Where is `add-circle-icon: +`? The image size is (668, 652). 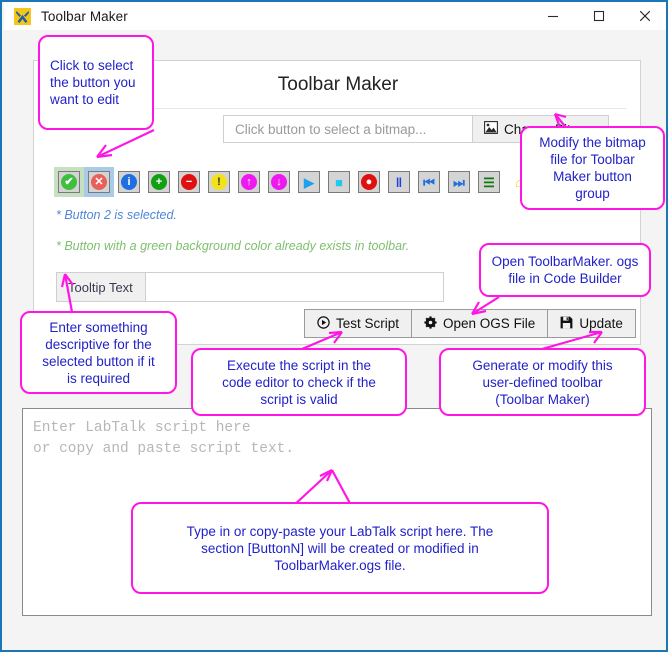
add-circle-icon: + is located at coordinates (159, 182).